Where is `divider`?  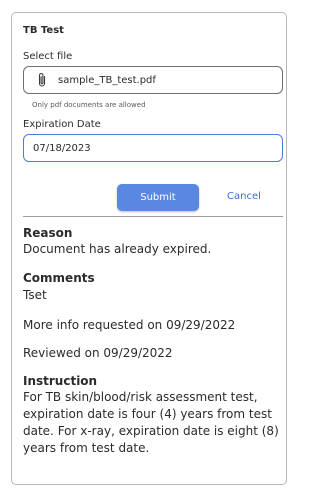
divider is located at coordinates (153, 216).